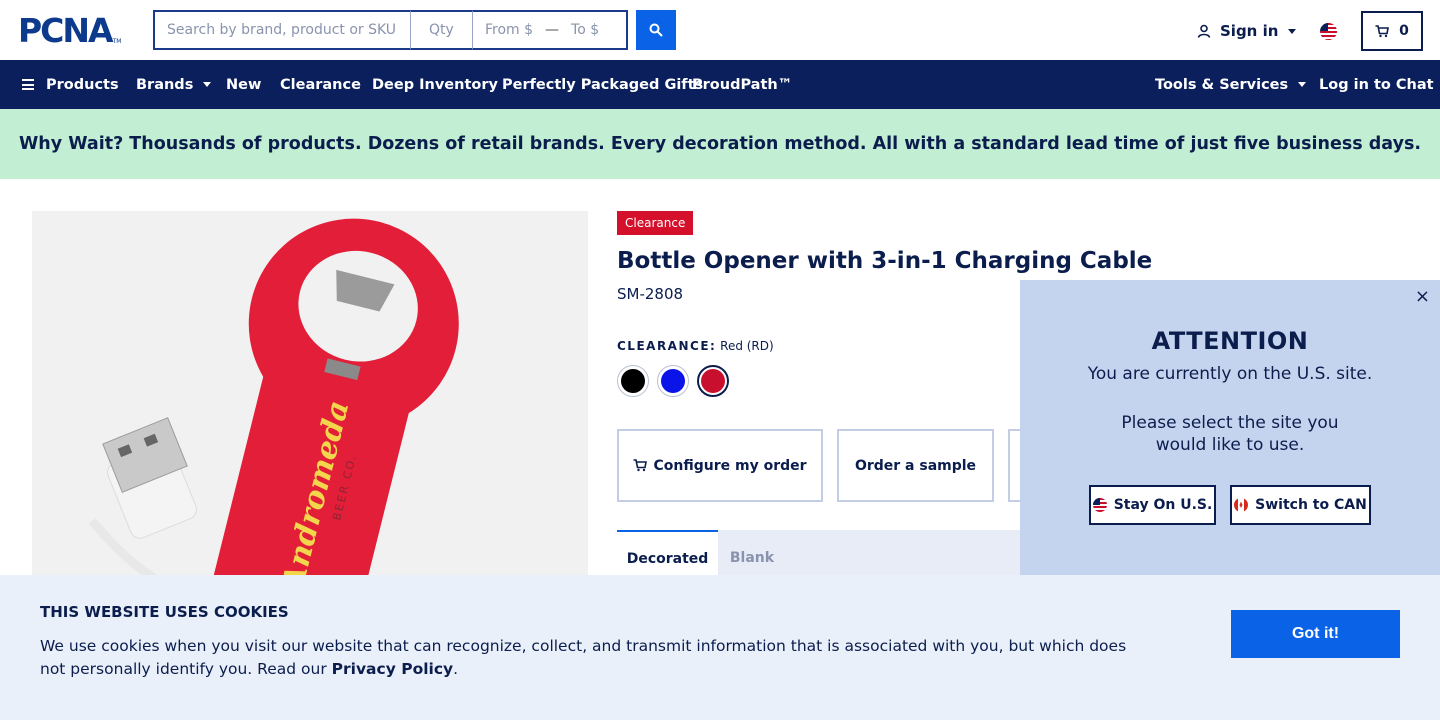  Describe the element at coordinates (650, 294) in the screenshot. I see `product-sku: SM-2808` at that location.